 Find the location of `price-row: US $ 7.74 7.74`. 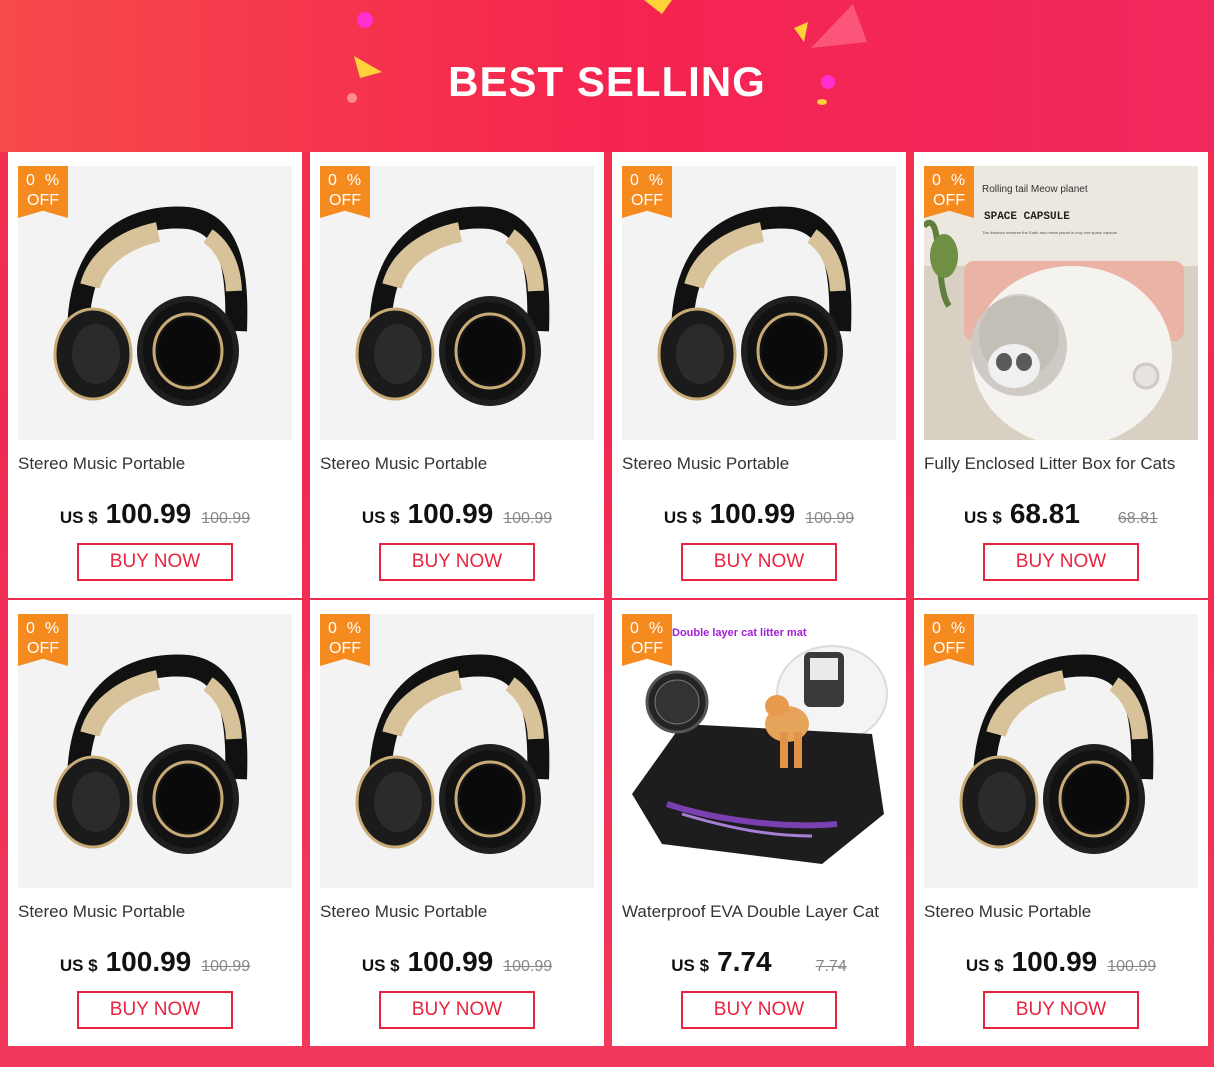

price-row: US $ 7.74 7.74 is located at coordinates (759, 962).